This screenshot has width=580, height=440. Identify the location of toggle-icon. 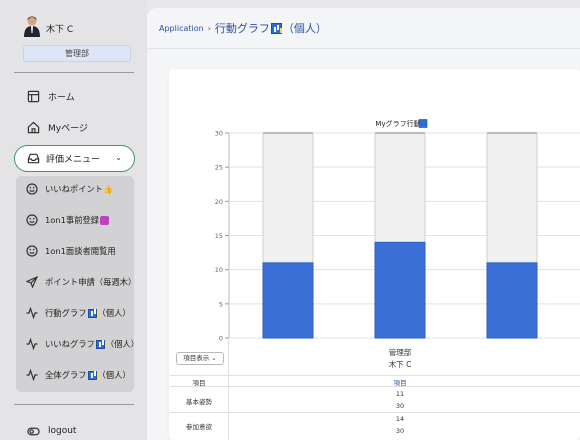
(33, 431).